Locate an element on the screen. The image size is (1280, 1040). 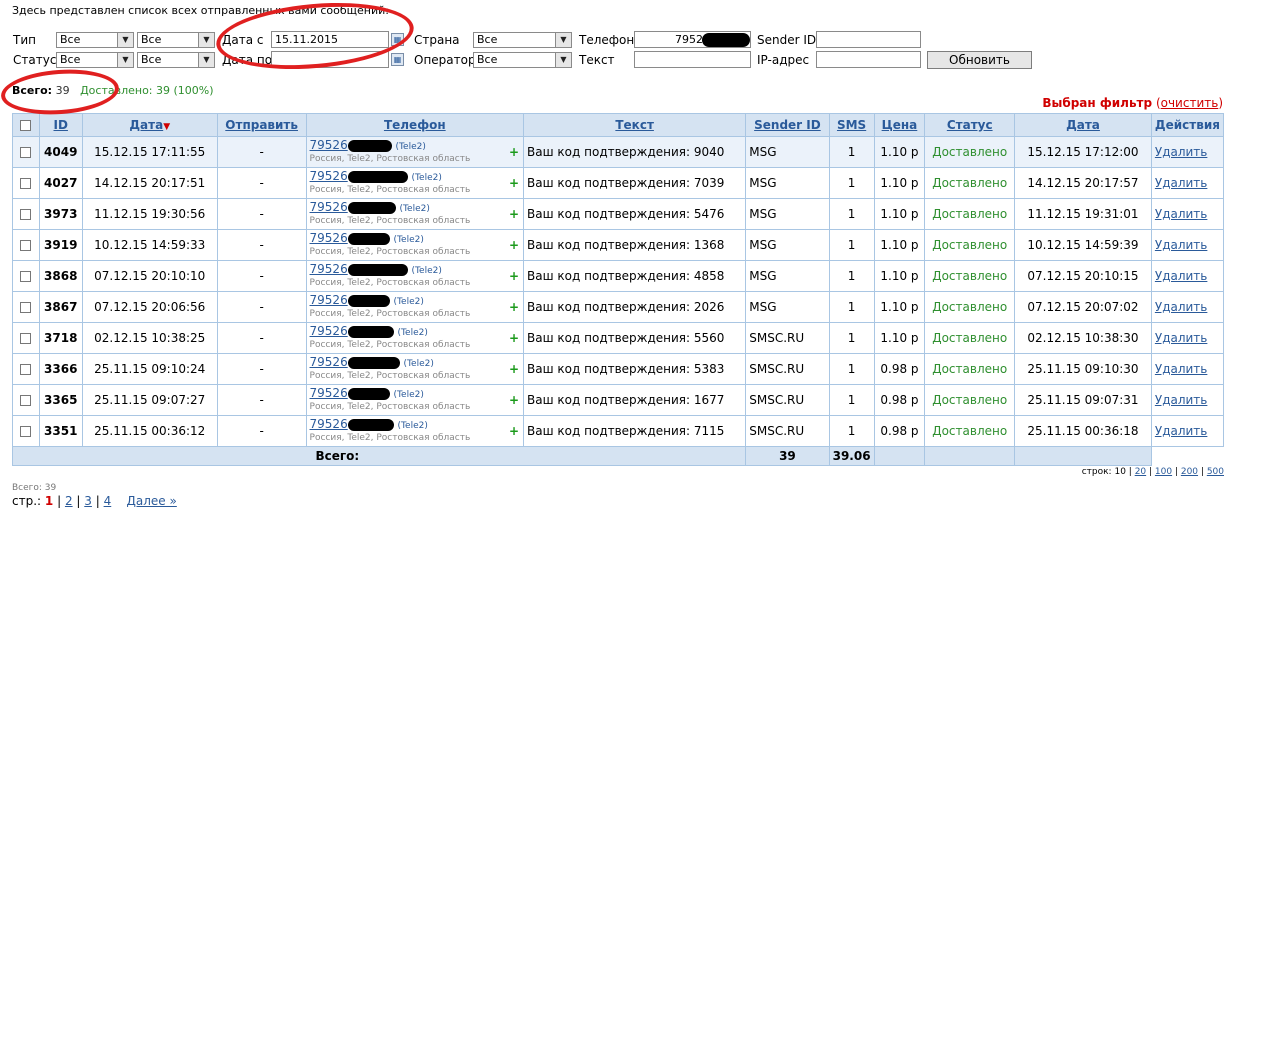
row-operator: (Tele2) is located at coordinates (414, 209).